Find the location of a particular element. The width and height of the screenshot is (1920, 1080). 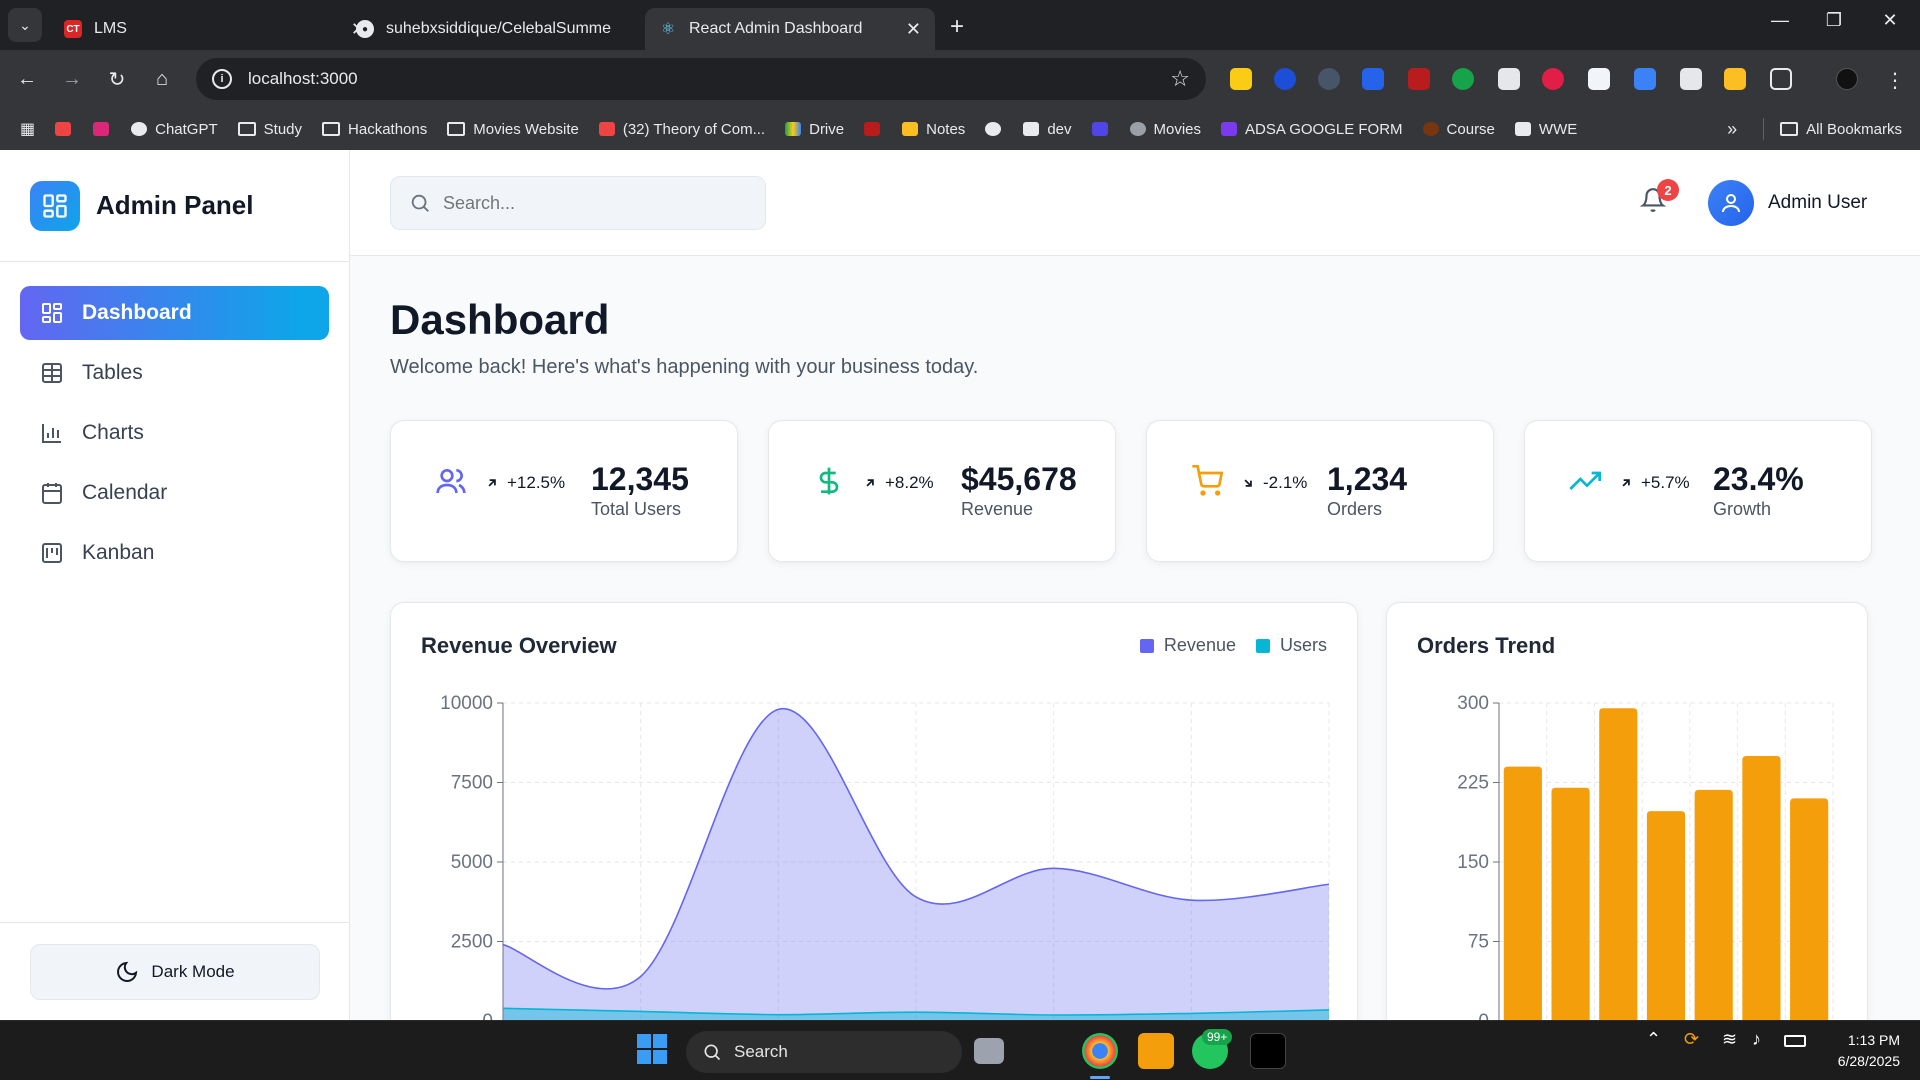

sidebar-item-calendar: Calendar is located at coordinates (174, 493).